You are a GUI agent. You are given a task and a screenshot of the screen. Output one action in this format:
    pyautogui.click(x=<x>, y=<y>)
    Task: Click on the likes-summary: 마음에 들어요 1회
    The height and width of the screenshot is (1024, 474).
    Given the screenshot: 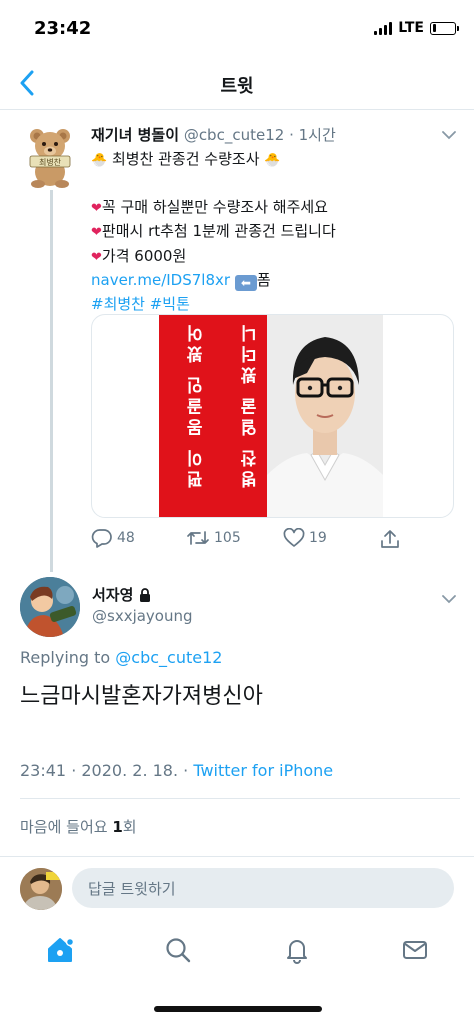 What is the action you would take?
    pyautogui.click(x=78, y=826)
    